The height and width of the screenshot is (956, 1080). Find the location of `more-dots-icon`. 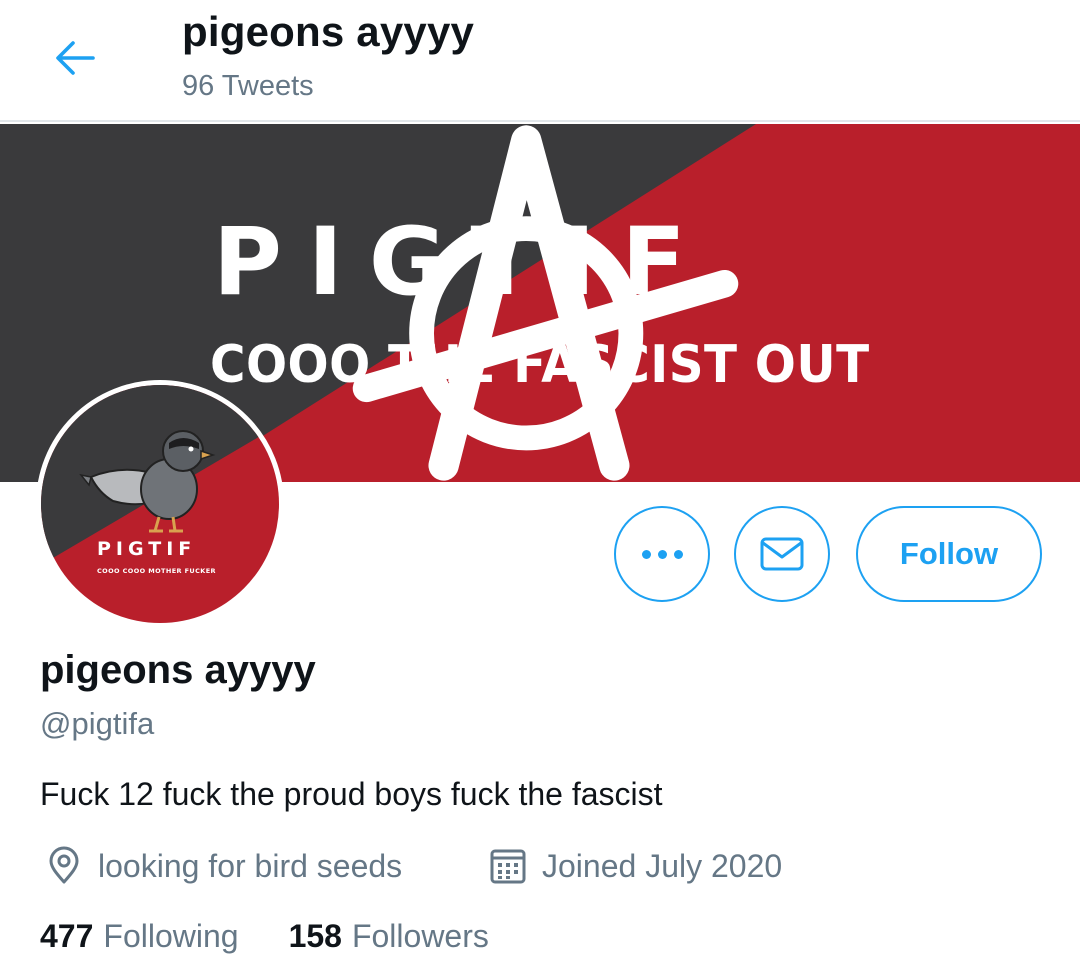

more-dots-icon is located at coordinates (662, 554).